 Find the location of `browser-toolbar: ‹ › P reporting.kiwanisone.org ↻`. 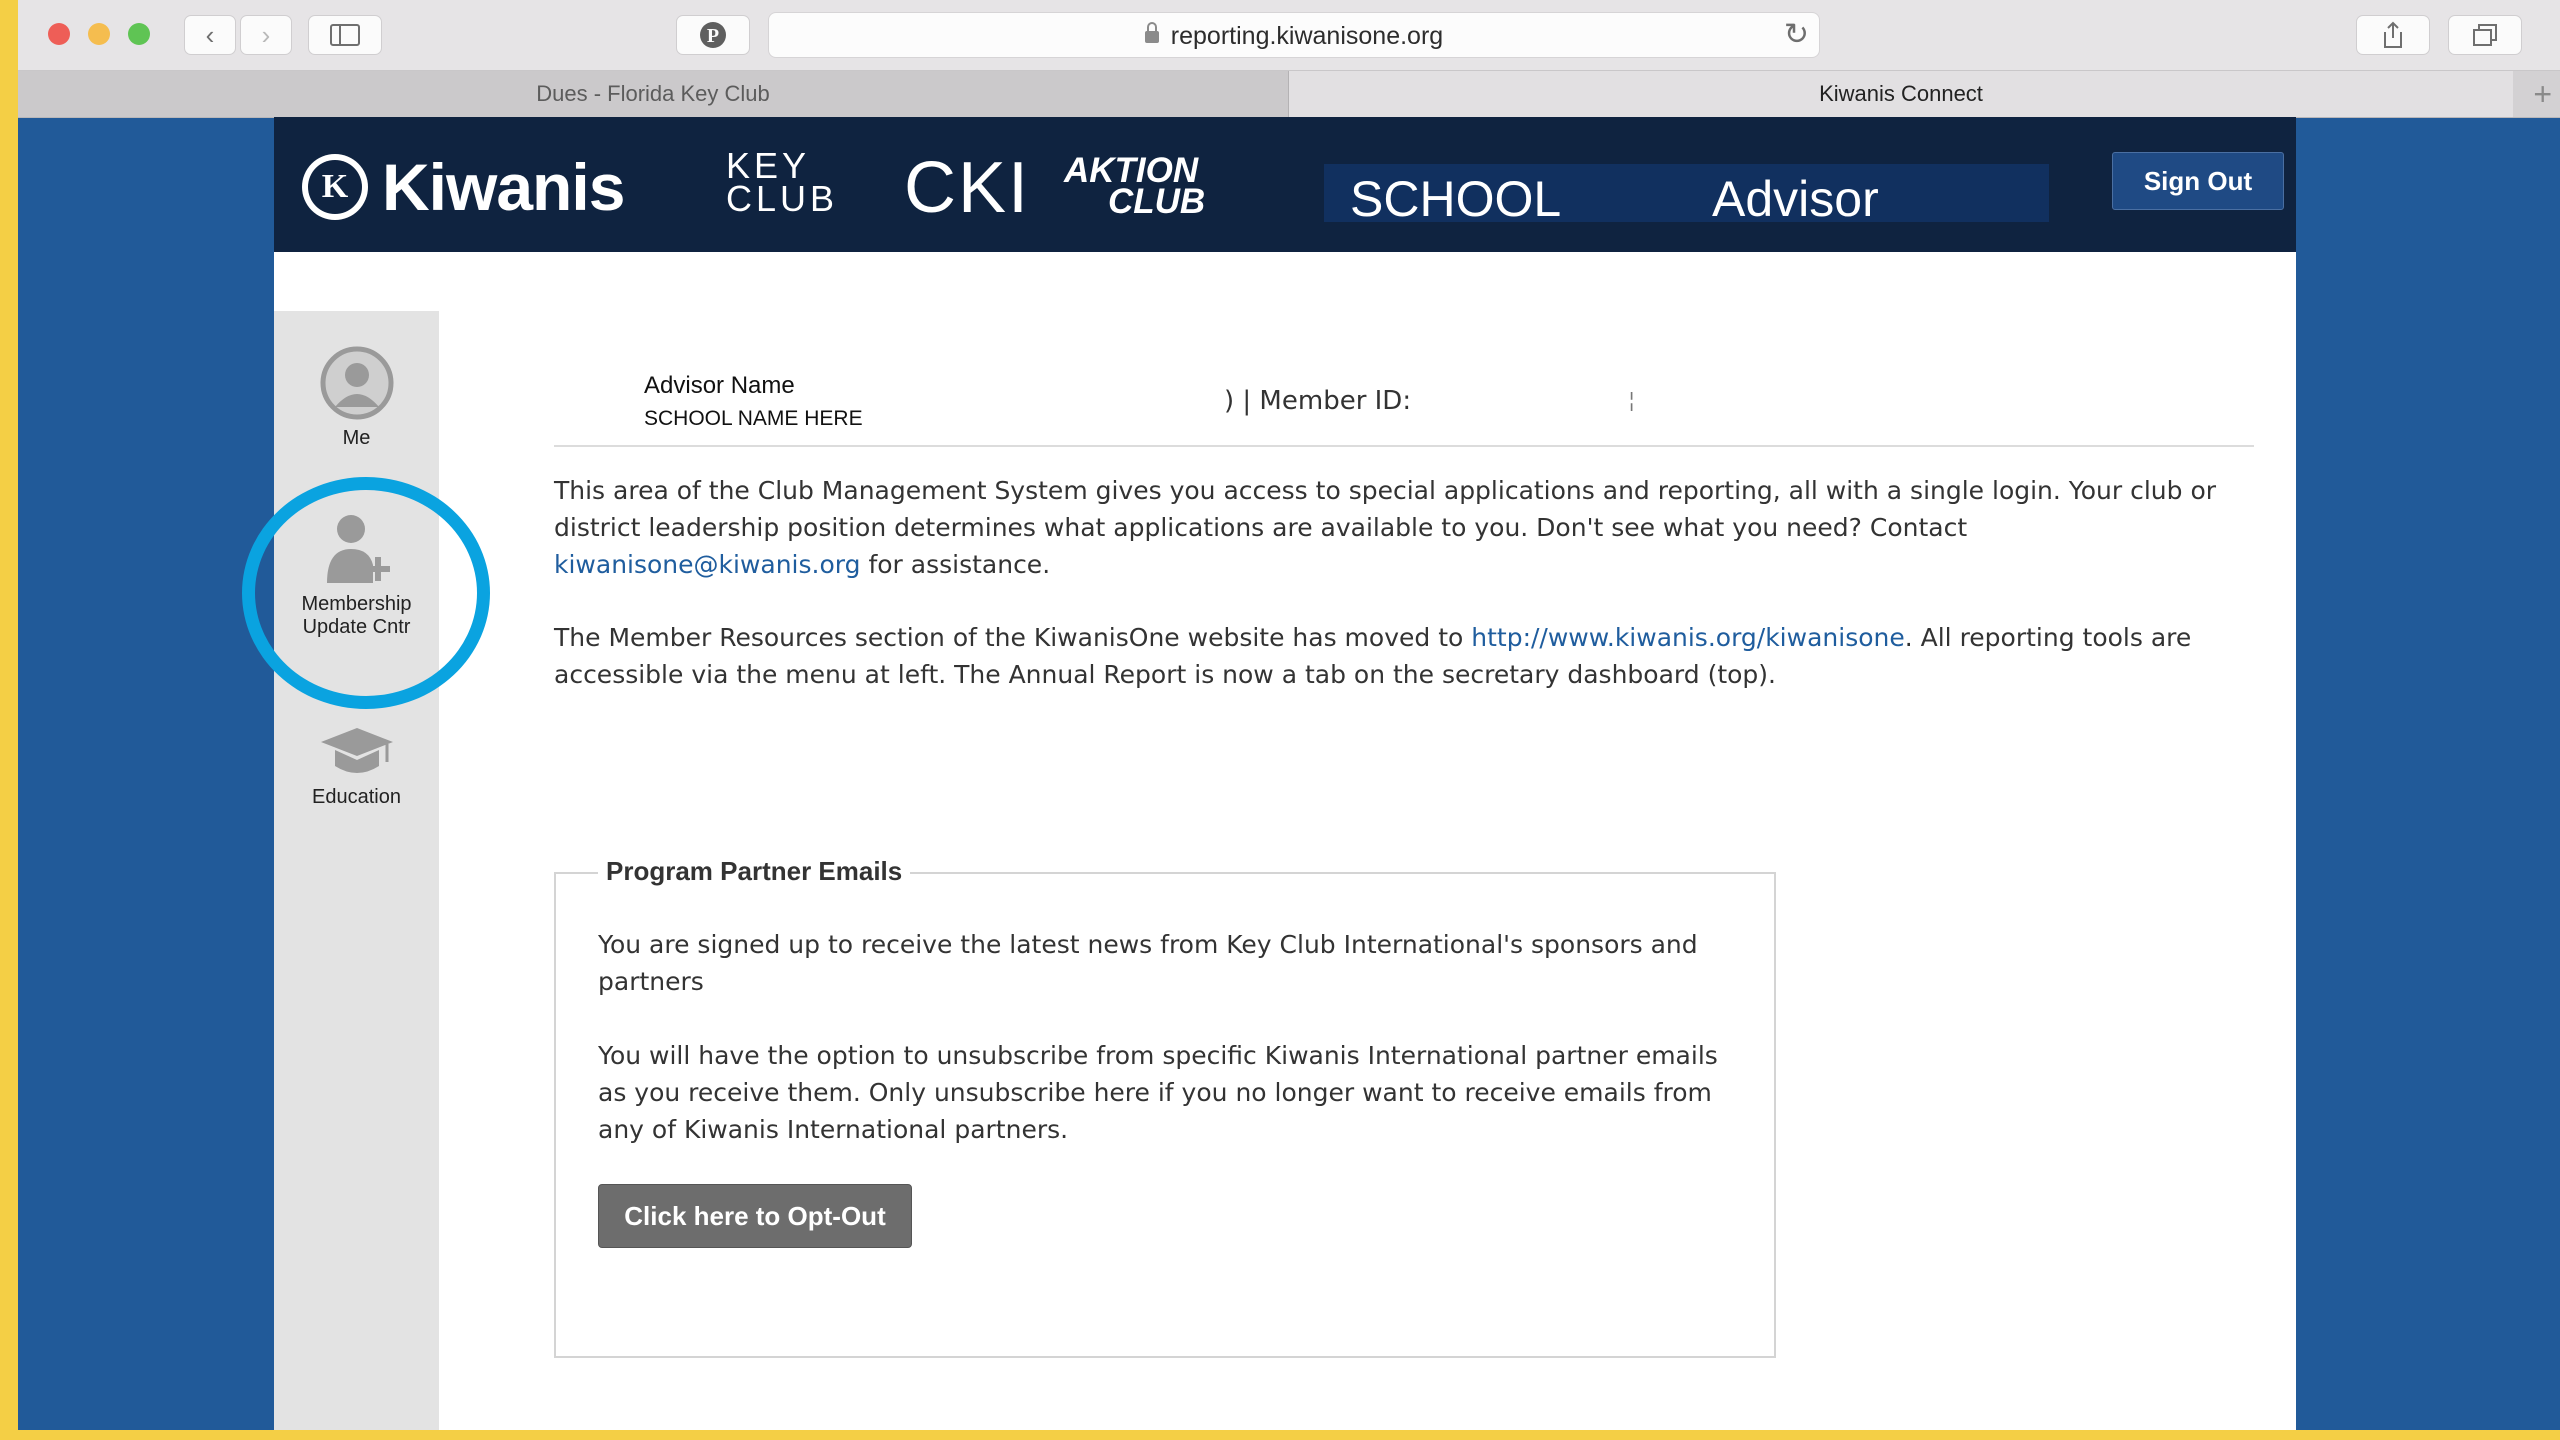

browser-toolbar: ‹ › P reporting.kiwanisone.org ↻ is located at coordinates (1289, 35).